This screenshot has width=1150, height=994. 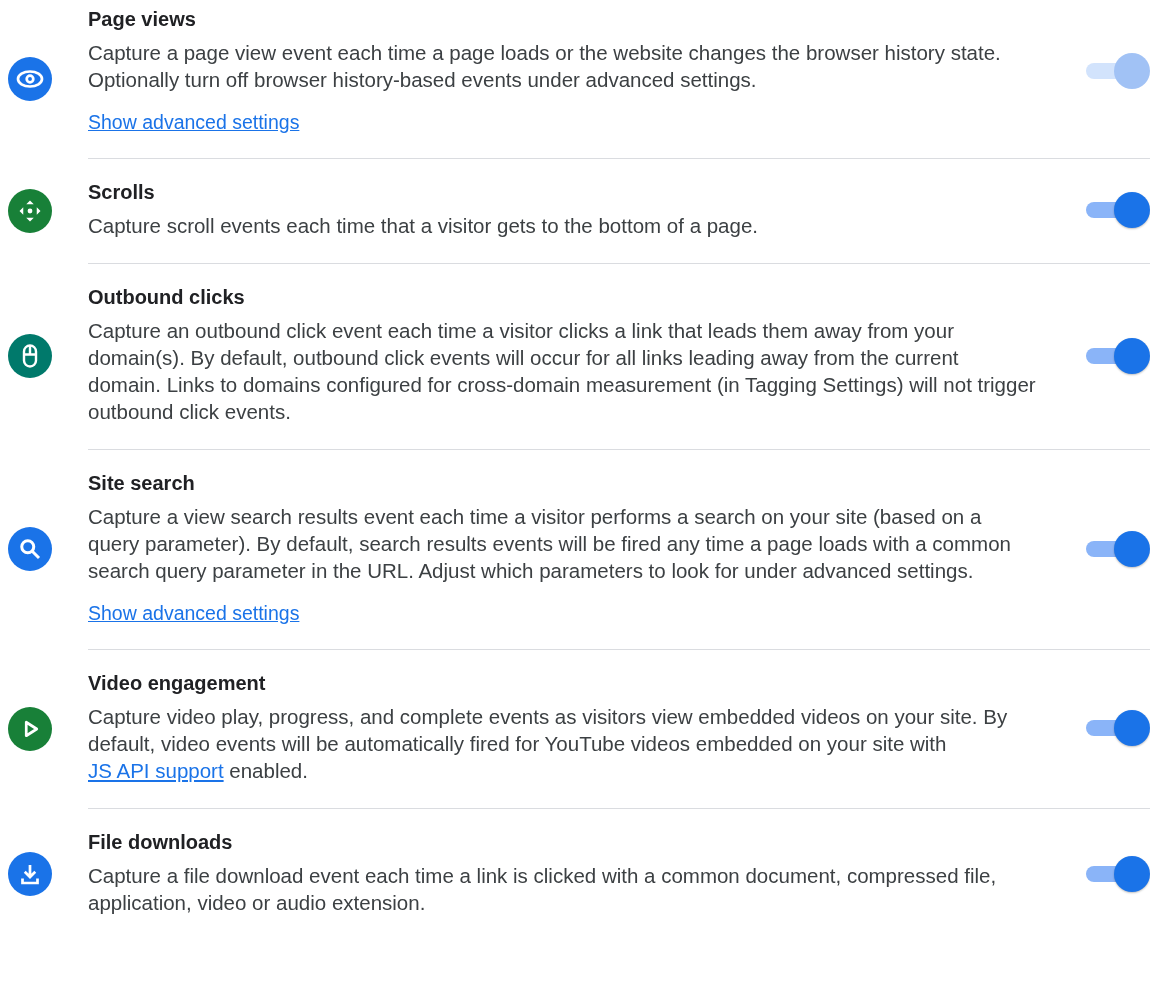 I want to click on event-title: Site search, so click(x=142, y=483).